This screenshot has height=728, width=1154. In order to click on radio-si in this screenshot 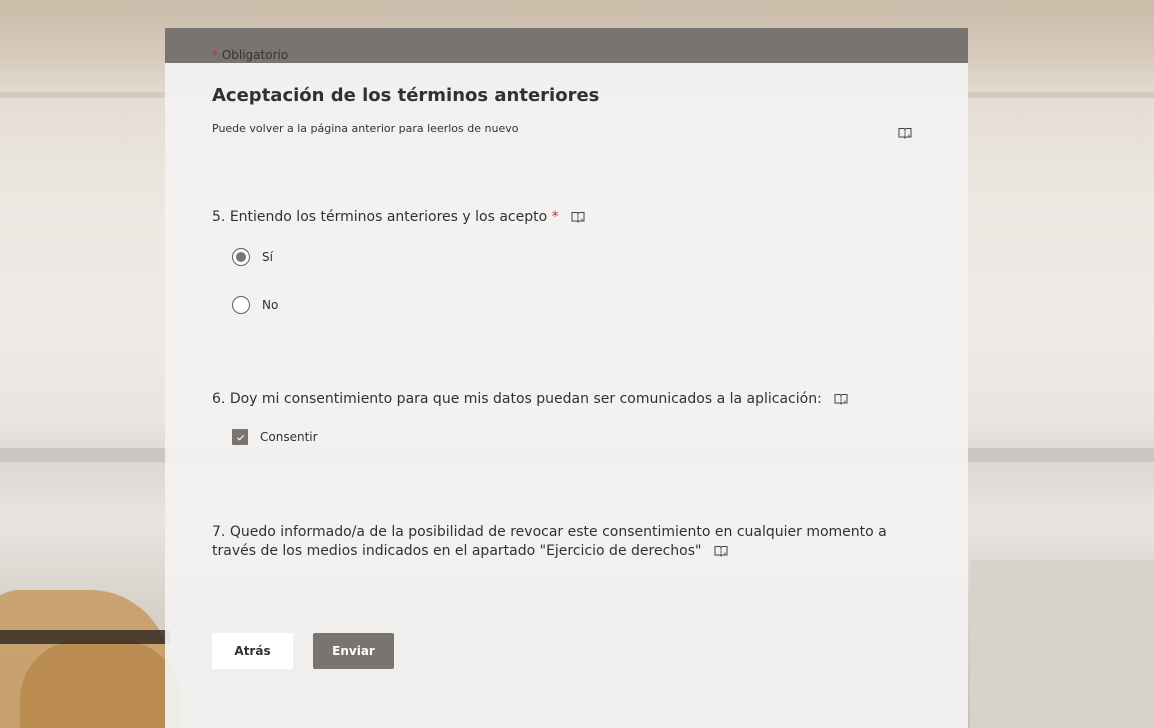, I will do `click(241, 257)`.